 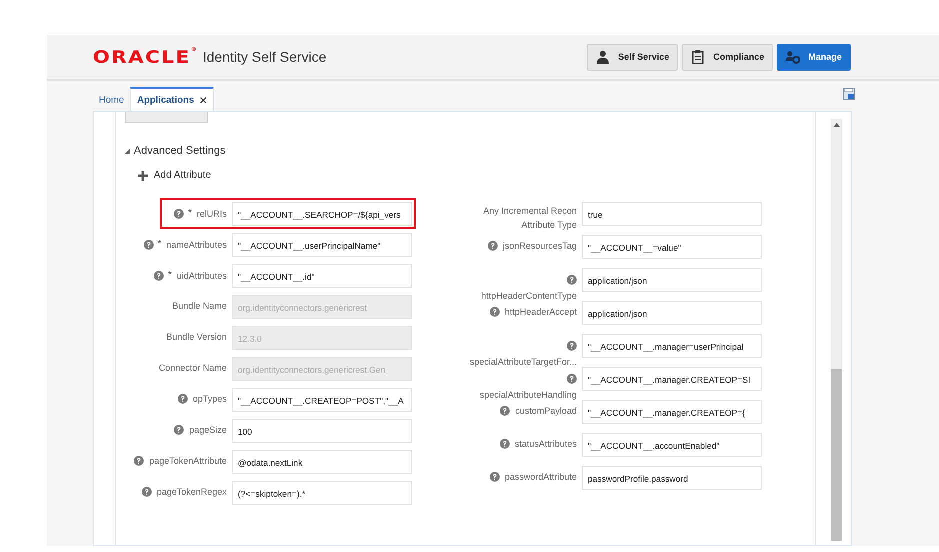 I want to click on field-label: specialAttributeHandling, so click(x=528, y=395).